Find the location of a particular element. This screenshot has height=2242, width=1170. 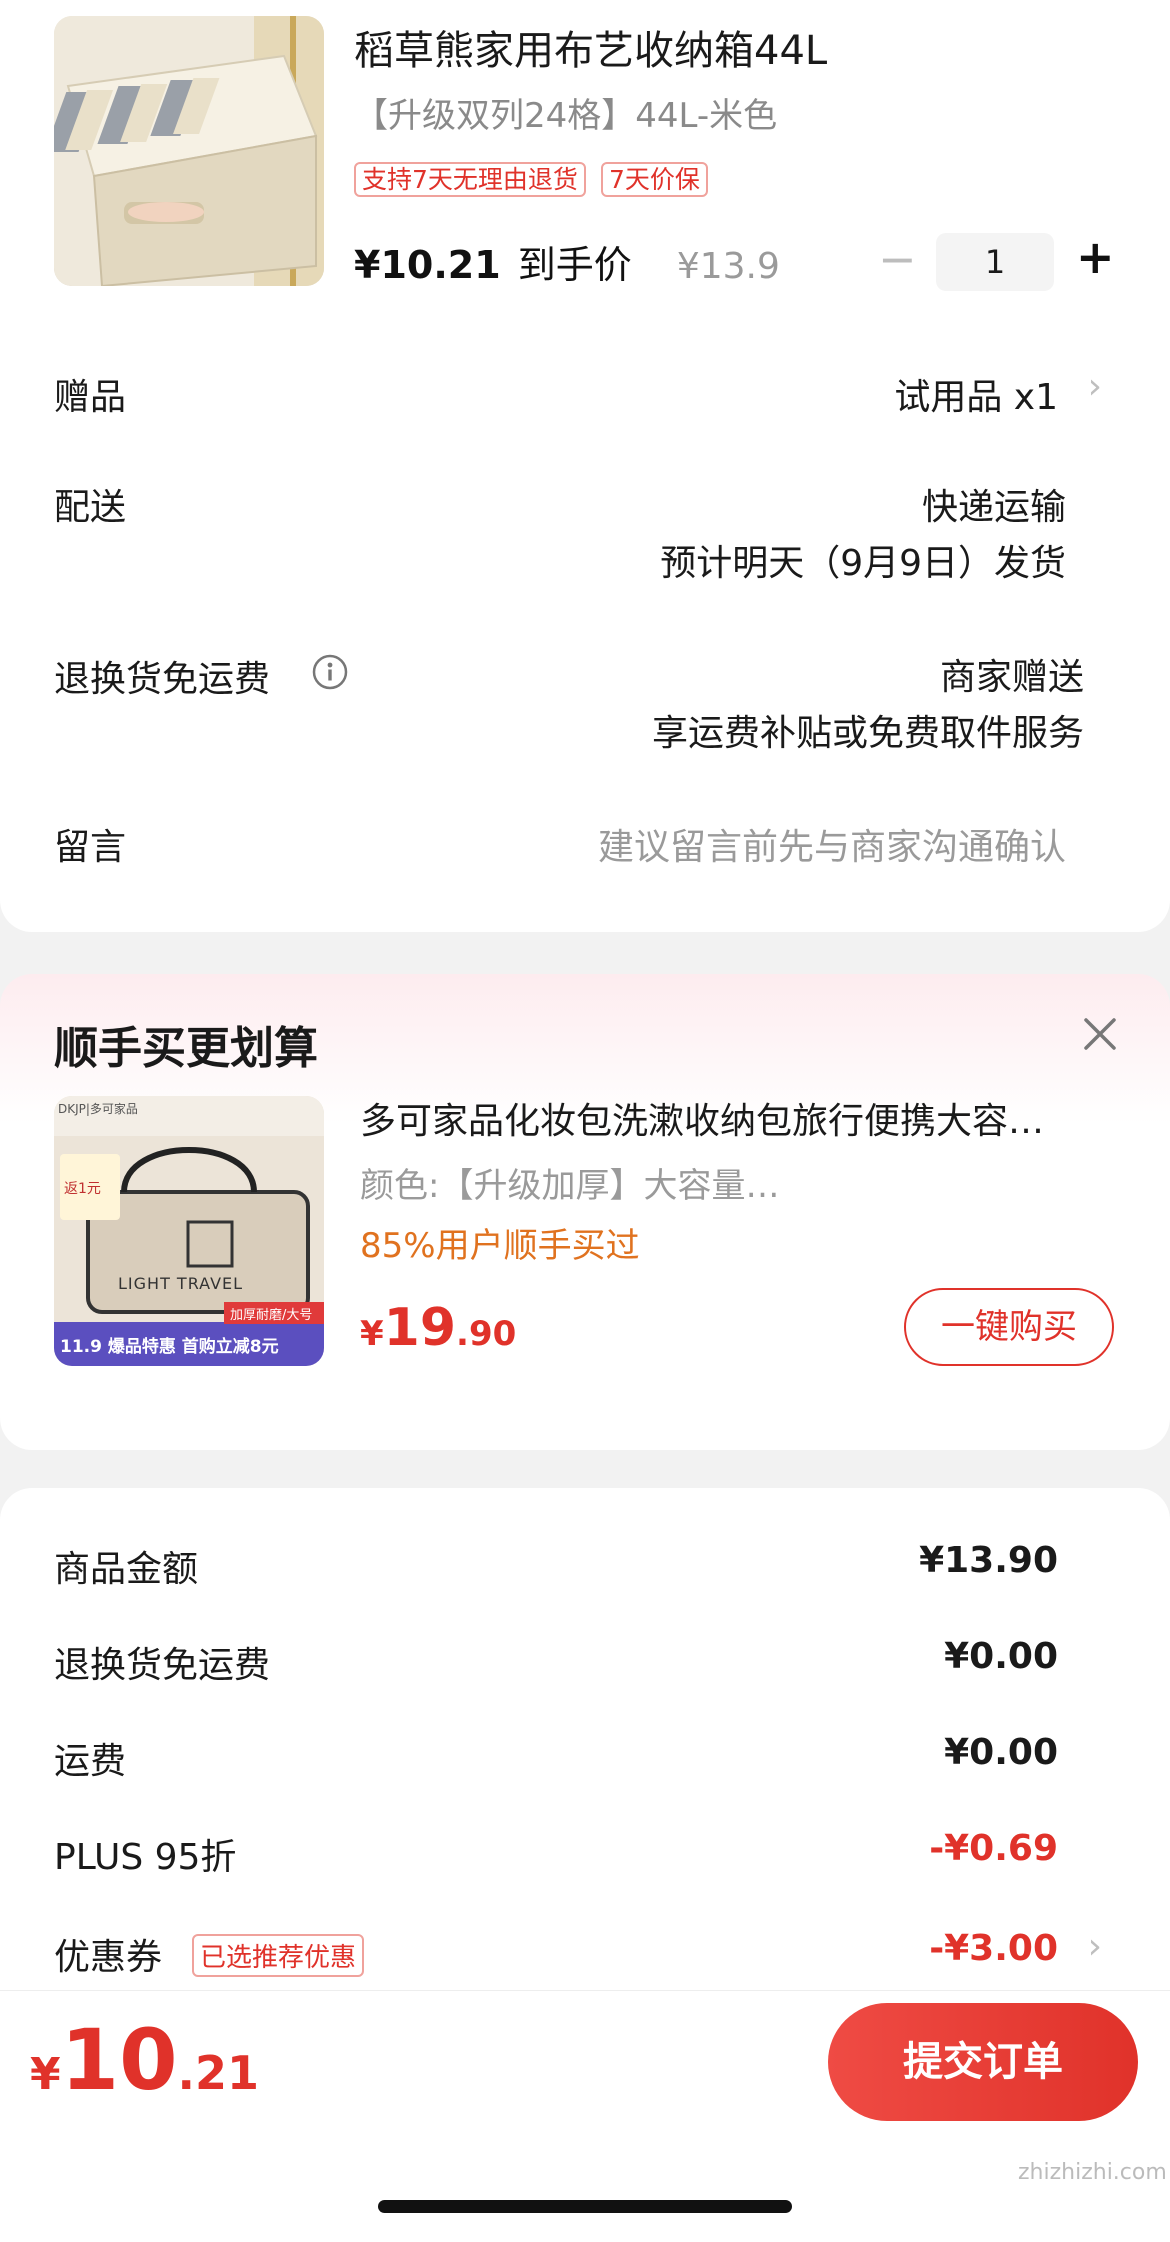

home-indicator is located at coordinates (585, 2206).